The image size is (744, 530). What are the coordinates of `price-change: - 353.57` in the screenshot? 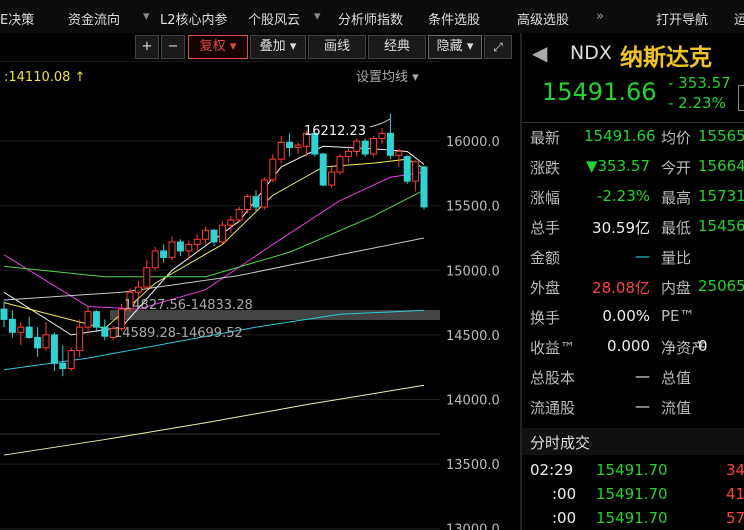 It's located at (699, 83).